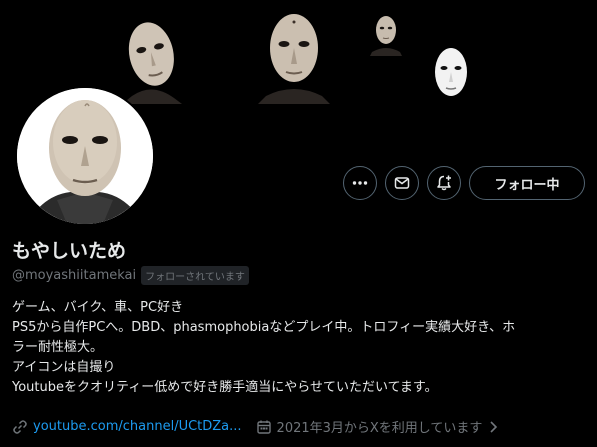 This screenshot has width=597, height=447. I want to click on chevron-right-icon, so click(494, 427).